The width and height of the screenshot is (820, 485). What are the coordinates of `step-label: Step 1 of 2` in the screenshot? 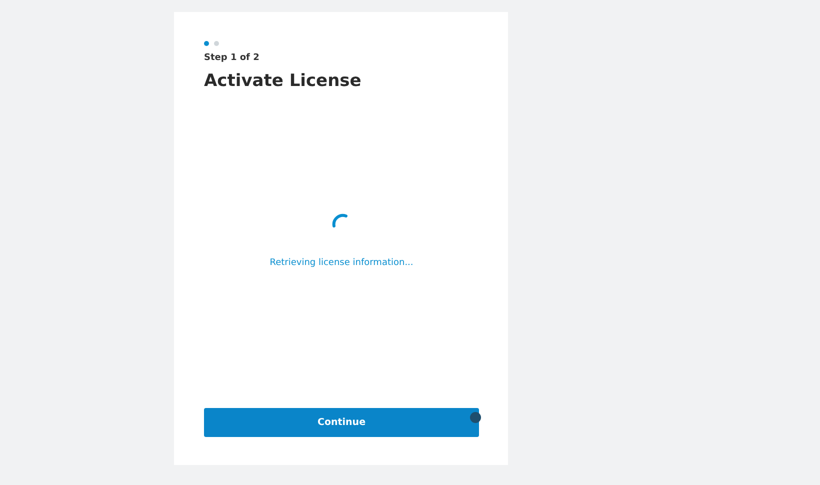 It's located at (232, 58).